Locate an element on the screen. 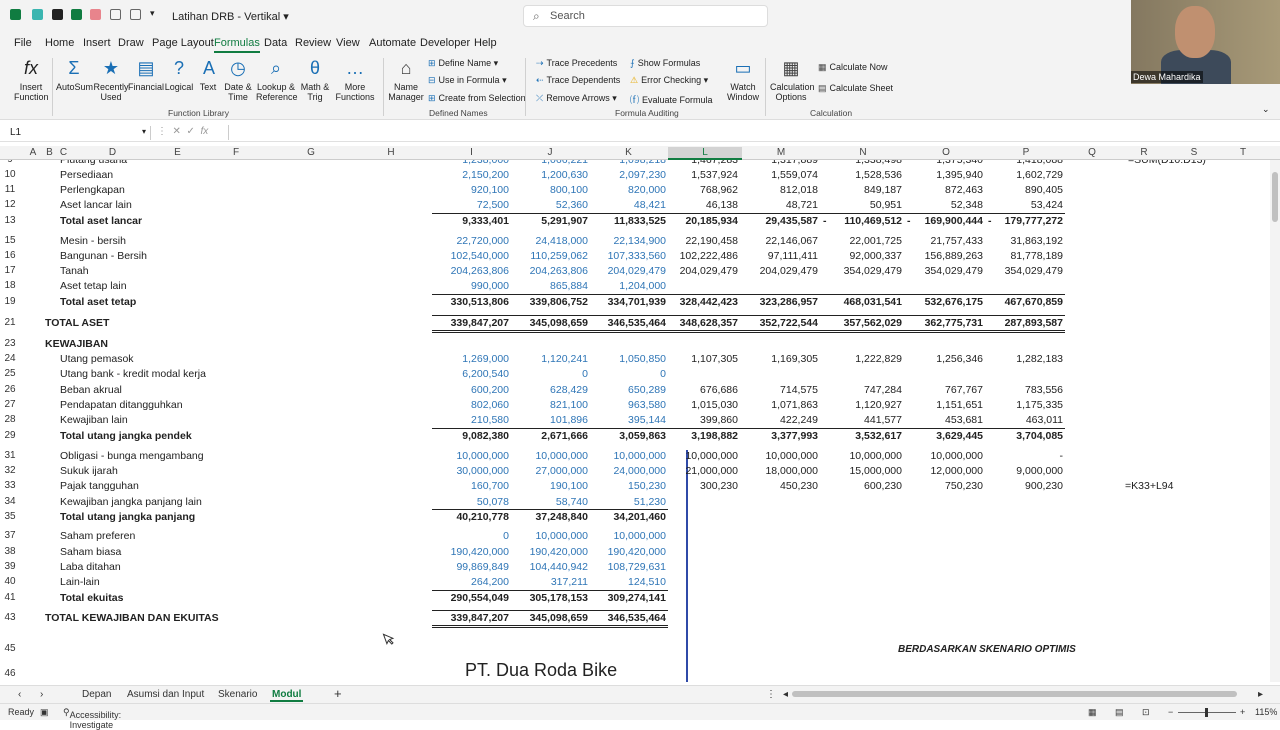 The width and height of the screenshot is (1280, 730). column-header-r: R is located at coordinates (1144, 152).